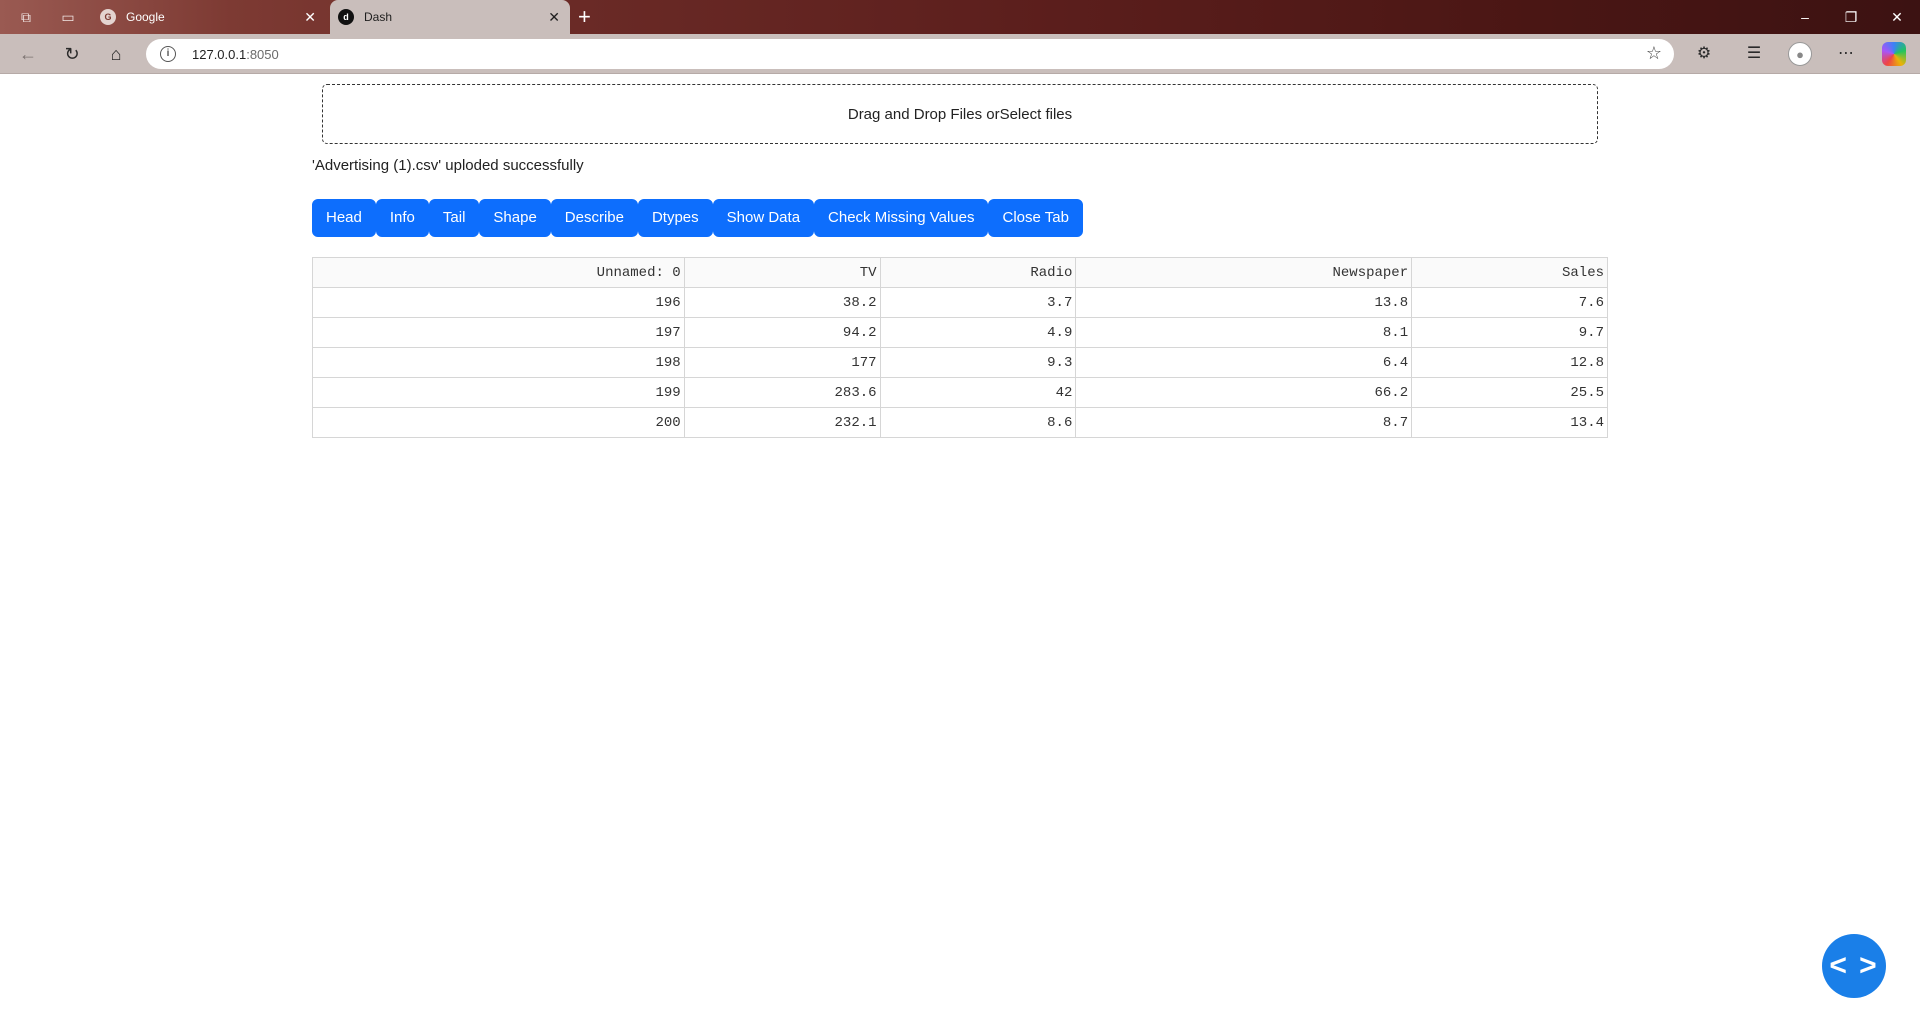  I want to click on site-info-icon: i, so click(168, 54).